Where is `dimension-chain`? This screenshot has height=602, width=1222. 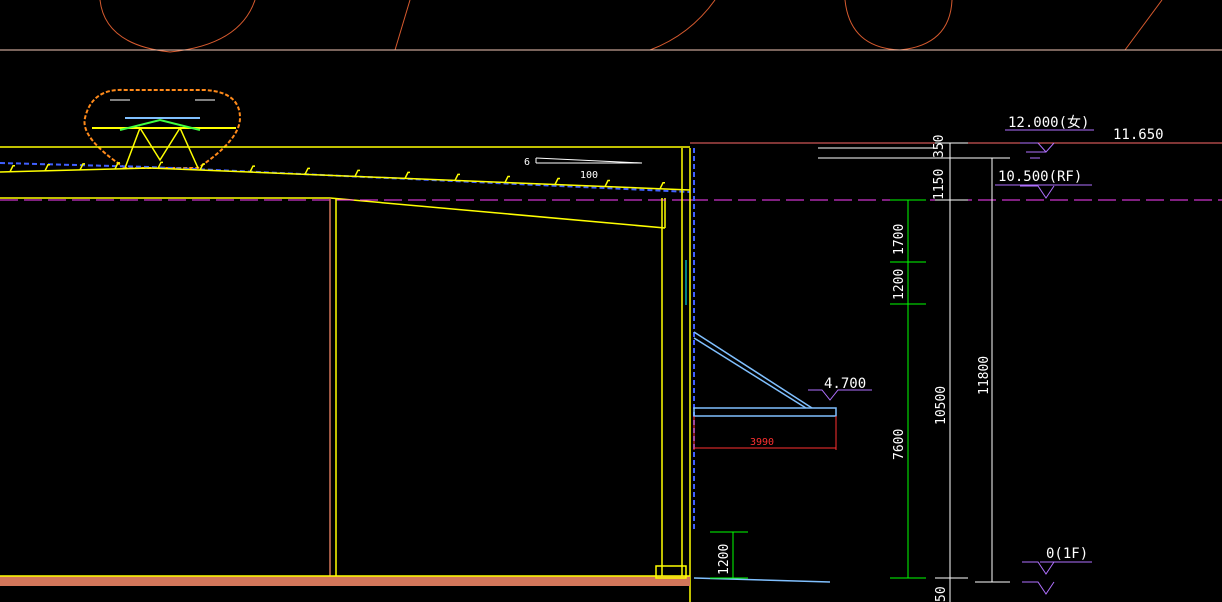 dimension-chain is located at coordinates (818, 389).